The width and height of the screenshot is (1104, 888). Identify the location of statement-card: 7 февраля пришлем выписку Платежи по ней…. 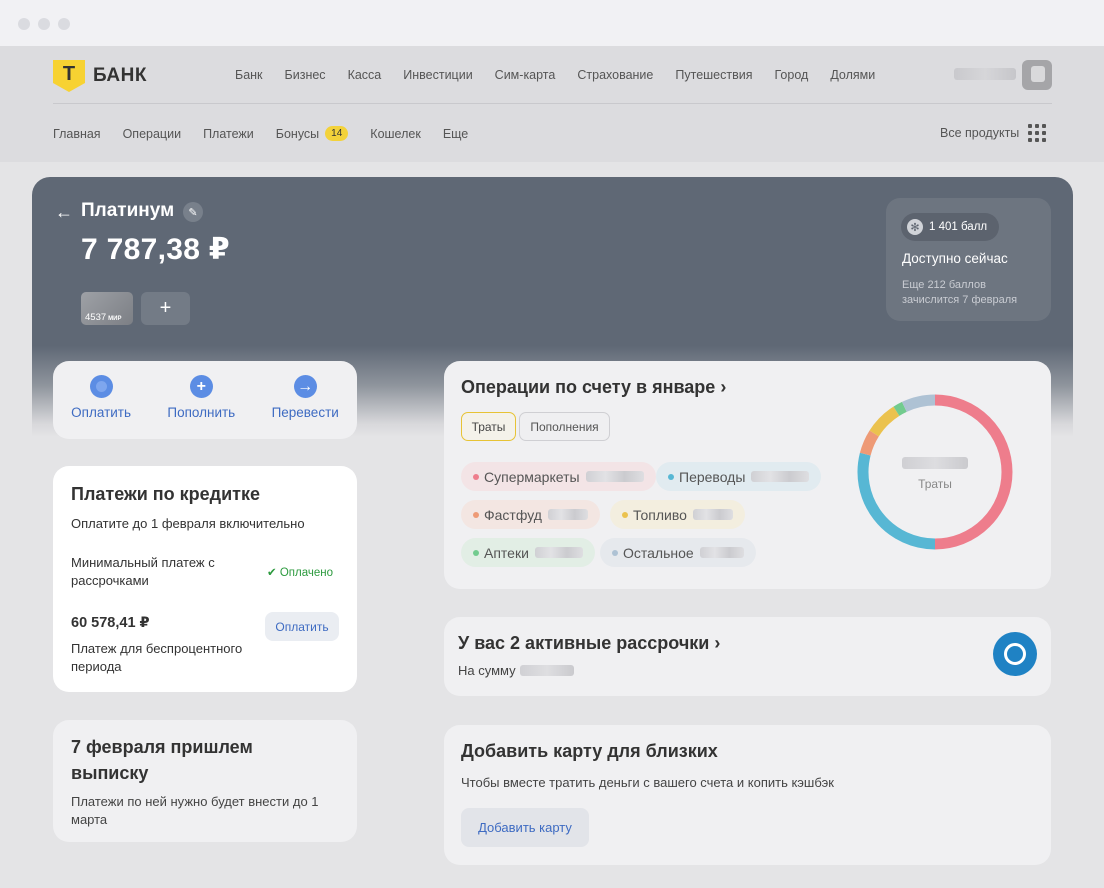
(205, 781).